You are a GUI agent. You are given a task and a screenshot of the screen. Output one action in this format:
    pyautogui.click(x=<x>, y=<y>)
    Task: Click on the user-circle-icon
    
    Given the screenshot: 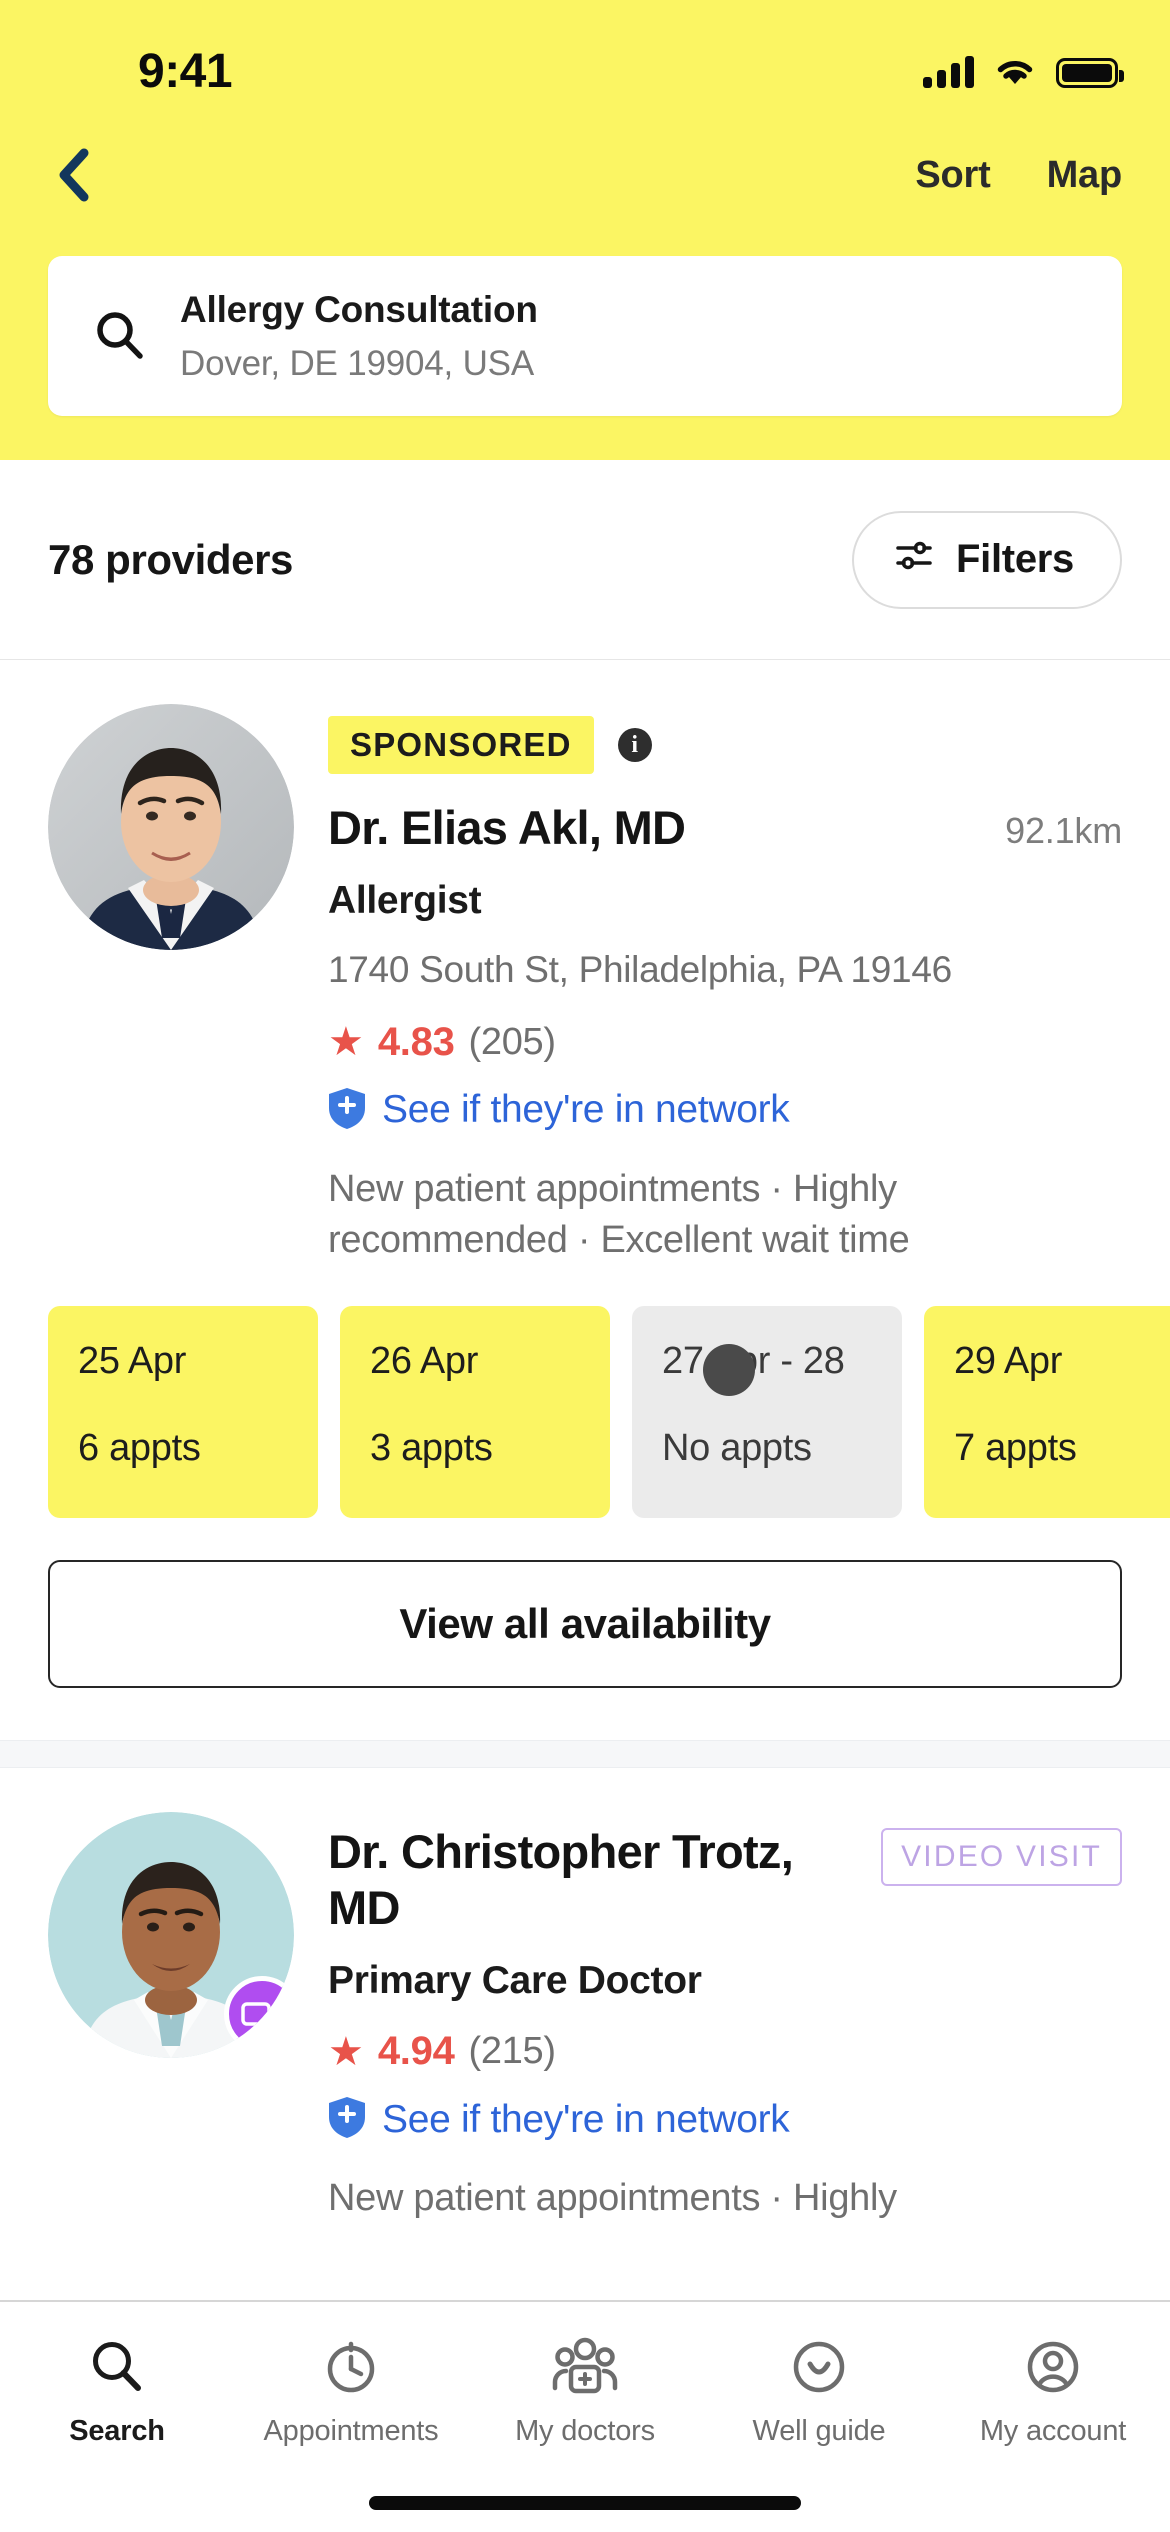 What is the action you would take?
    pyautogui.click(x=1053, y=2369)
    